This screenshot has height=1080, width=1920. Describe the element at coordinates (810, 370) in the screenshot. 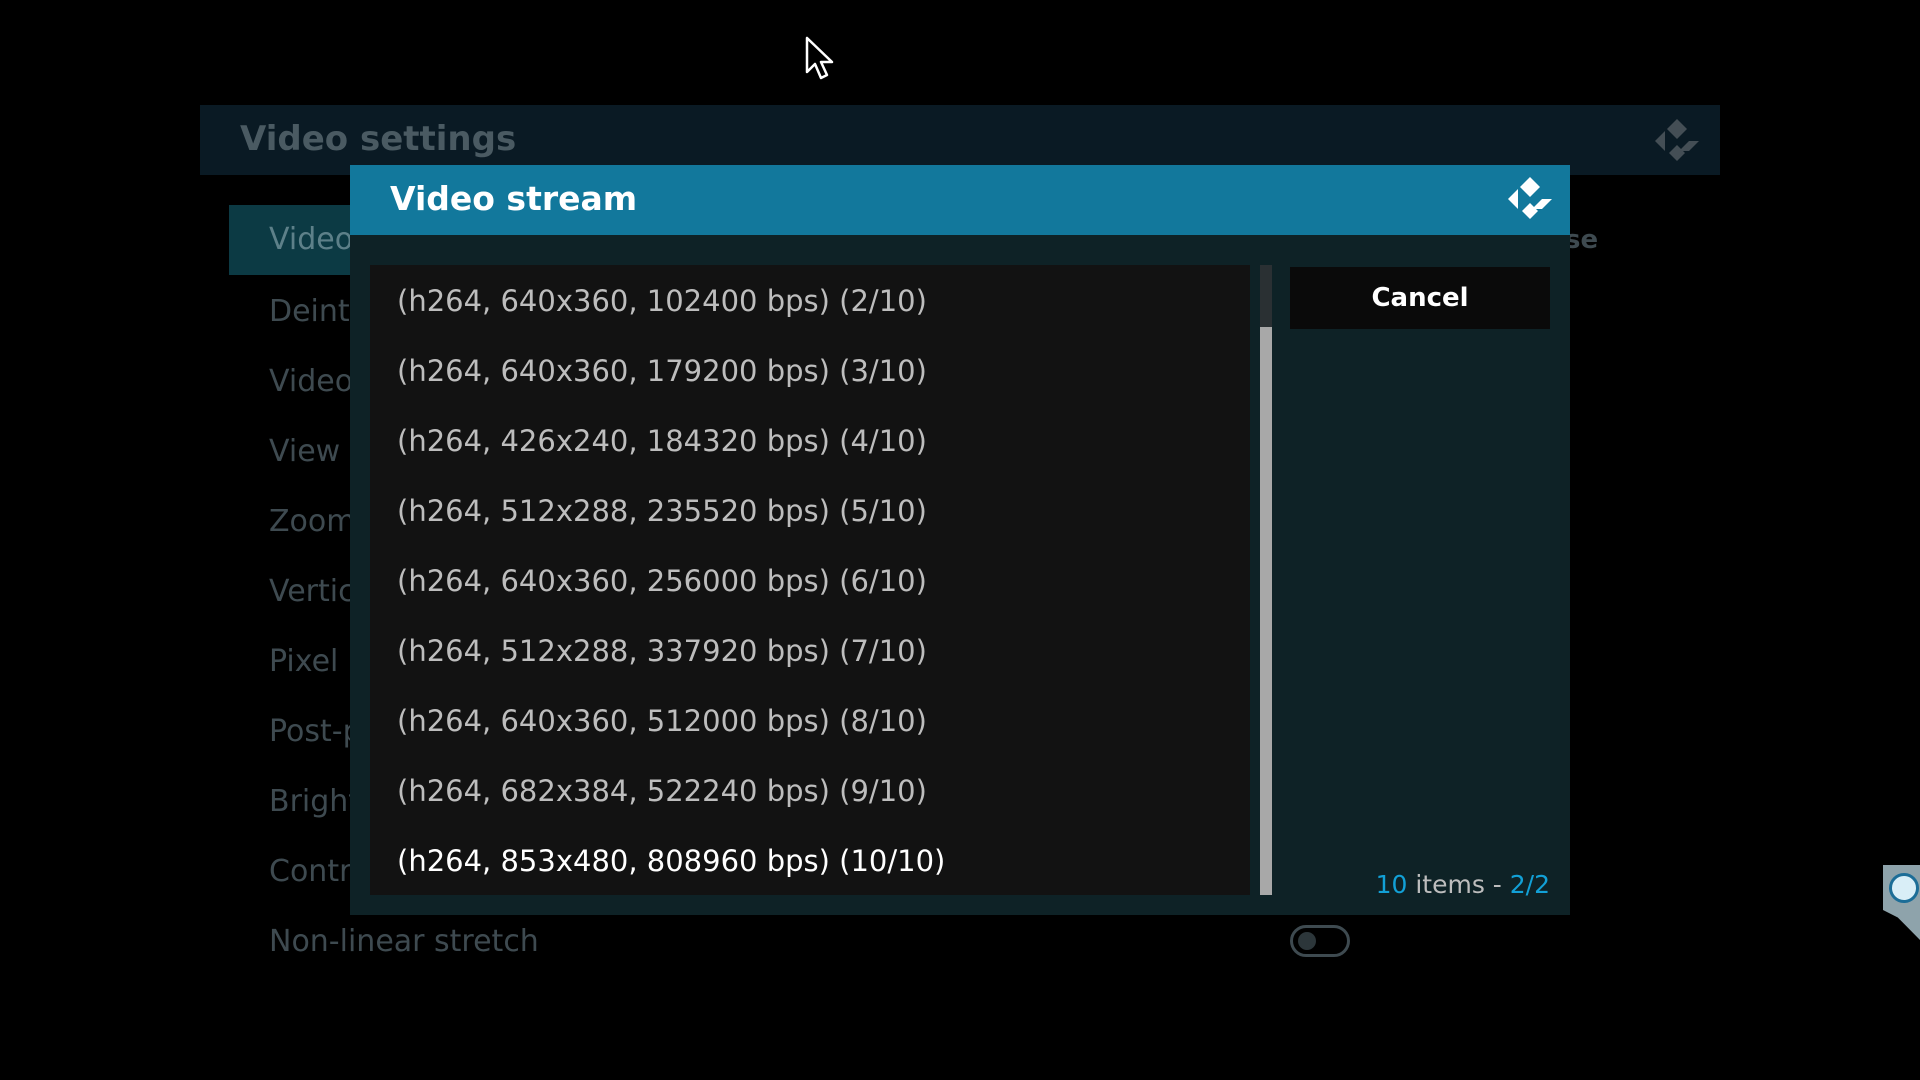

I see `list-item: (h264, 640x360, 179200 bps) (3/10)` at that location.